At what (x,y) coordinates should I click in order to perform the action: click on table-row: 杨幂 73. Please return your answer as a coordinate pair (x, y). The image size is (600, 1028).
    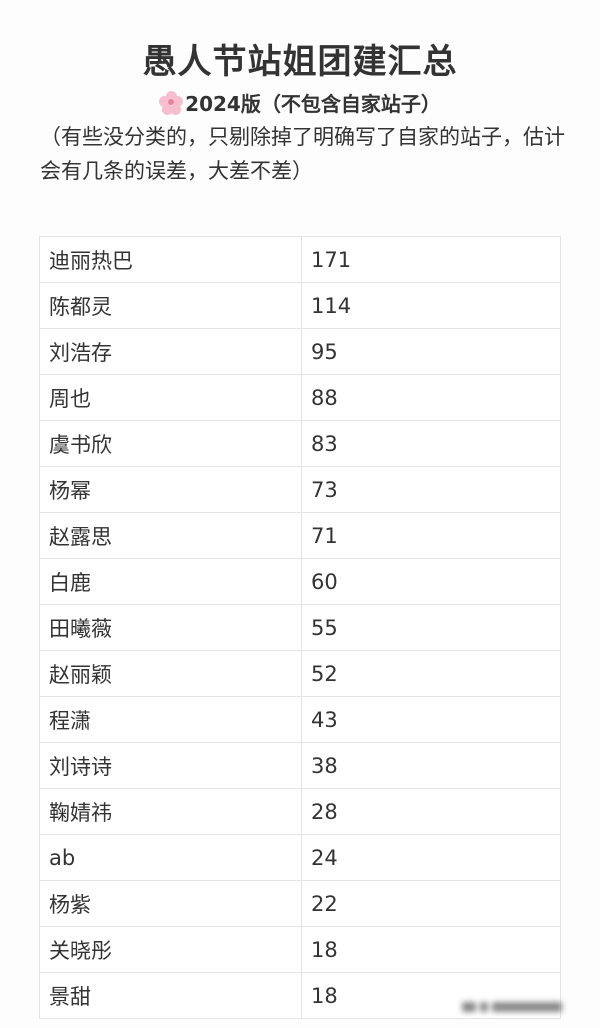
    Looking at the image, I should click on (300, 489).